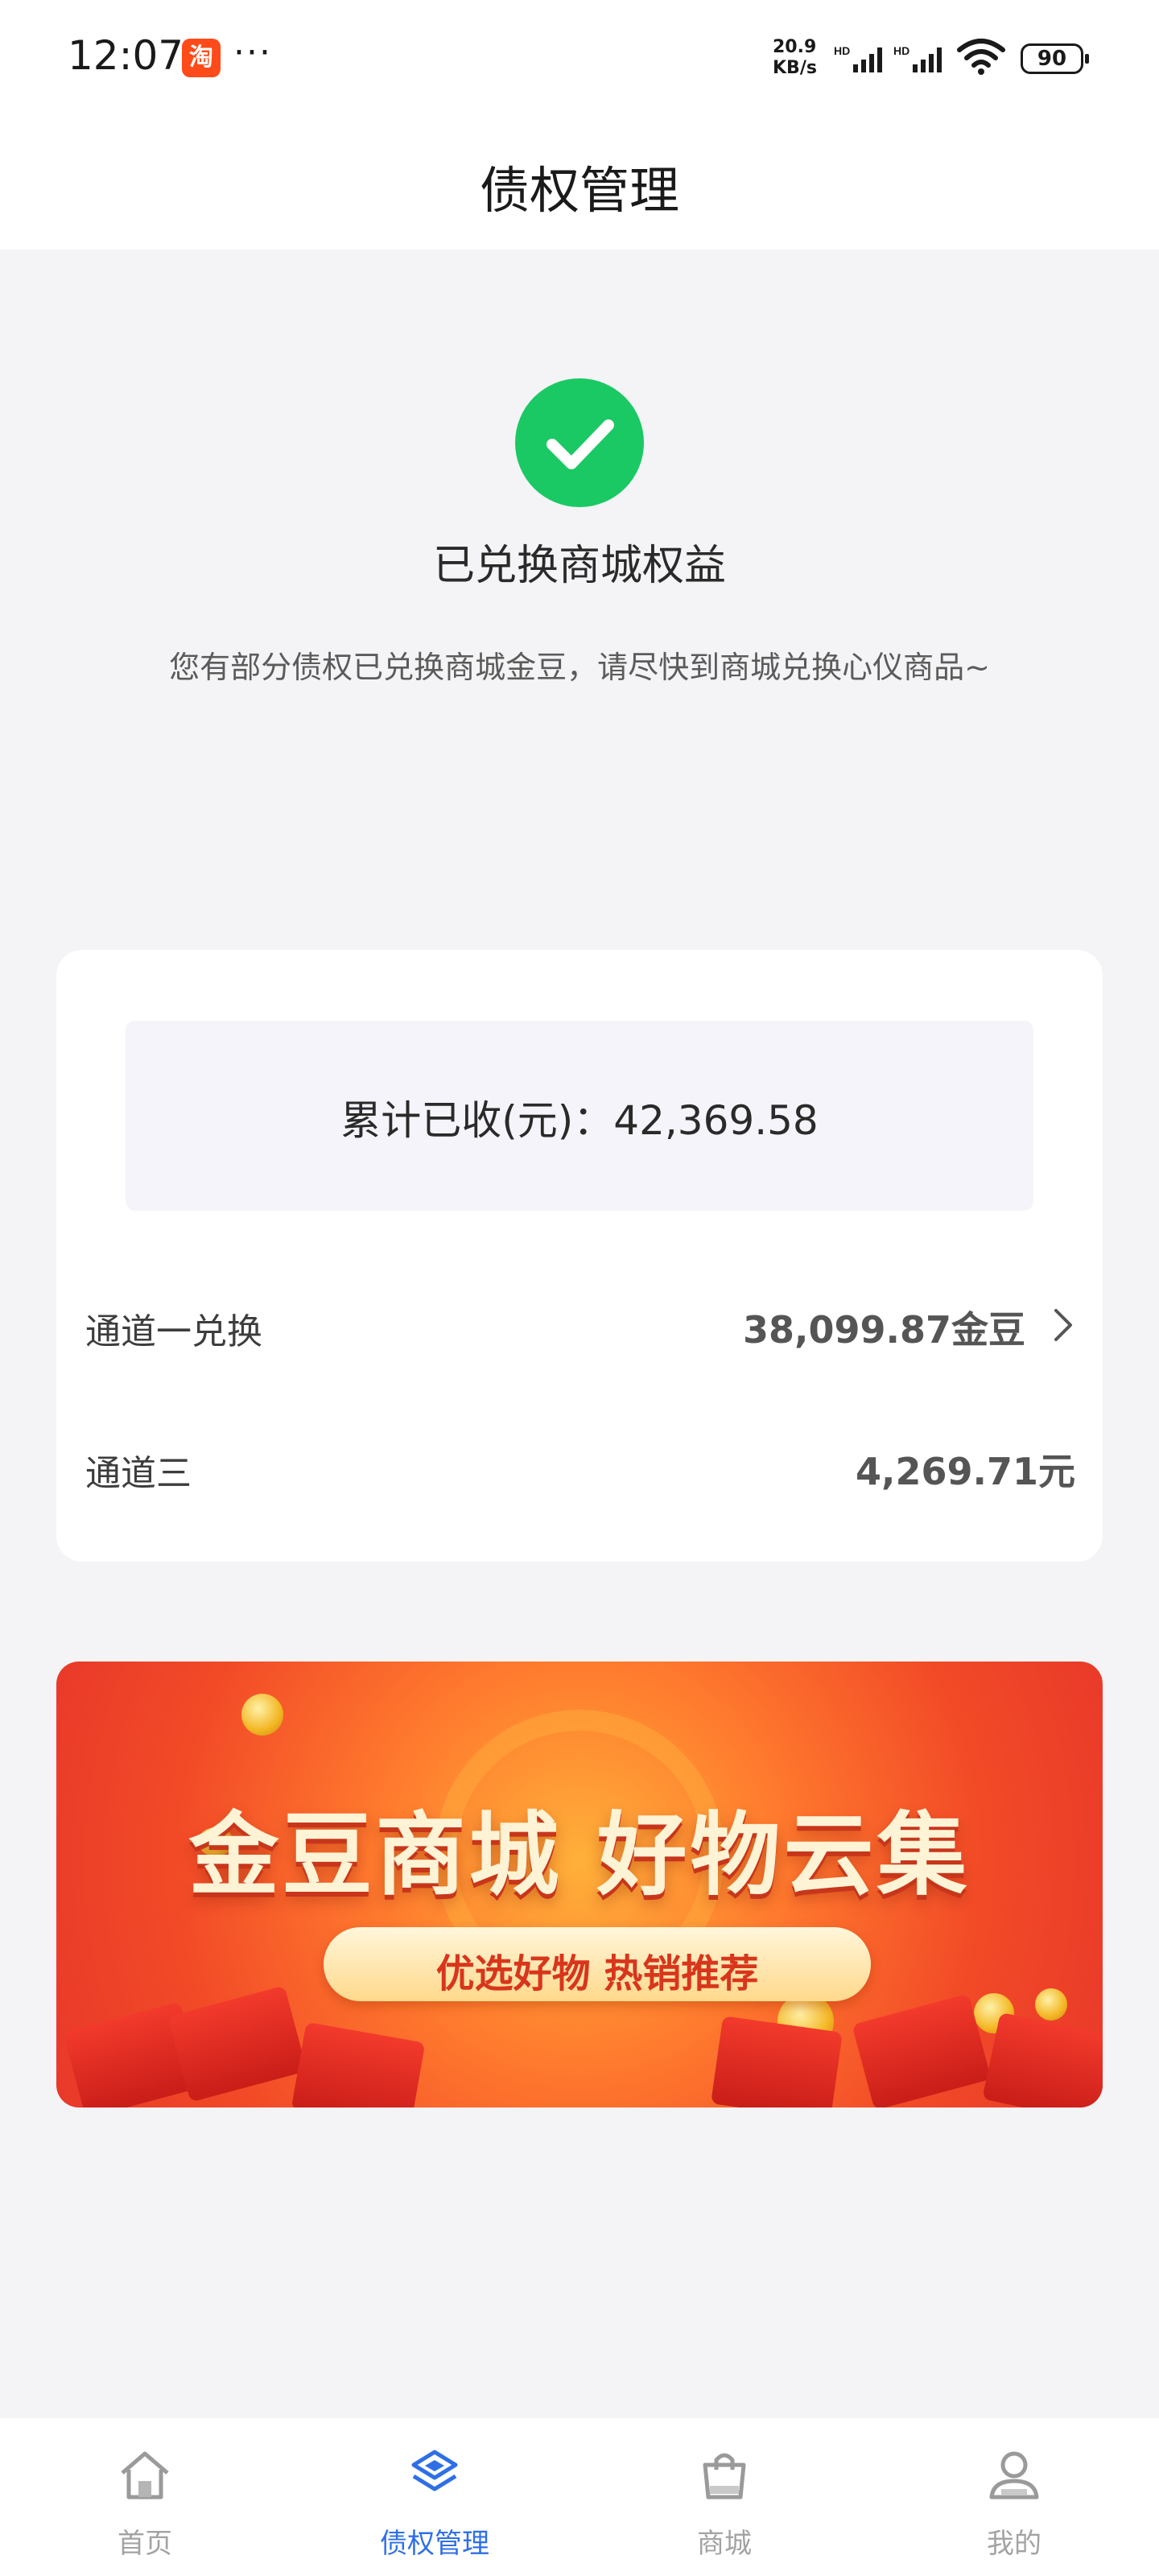 The height and width of the screenshot is (2576, 1159). Describe the element at coordinates (579, 190) in the screenshot. I see `page-title: 债权管理` at that location.